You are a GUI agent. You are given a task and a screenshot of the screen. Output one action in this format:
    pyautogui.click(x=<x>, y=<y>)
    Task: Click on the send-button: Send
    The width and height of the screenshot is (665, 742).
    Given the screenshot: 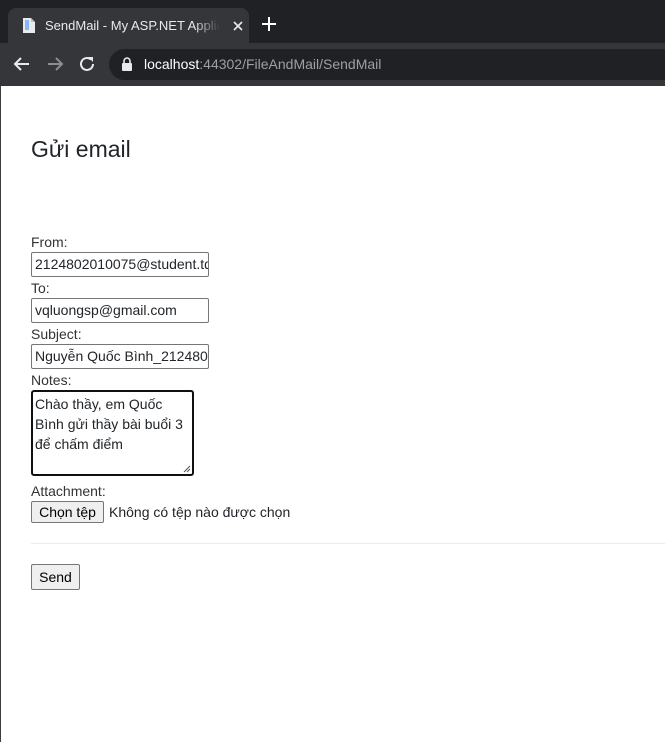 What is the action you would take?
    pyautogui.click(x=55, y=577)
    